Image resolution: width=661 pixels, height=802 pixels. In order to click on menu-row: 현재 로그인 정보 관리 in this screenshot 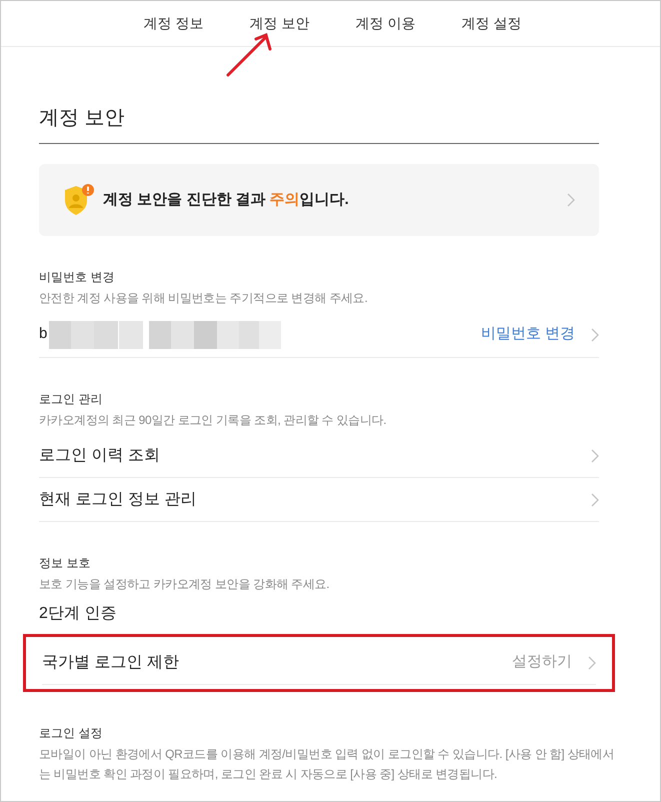, I will do `click(319, 500)`.